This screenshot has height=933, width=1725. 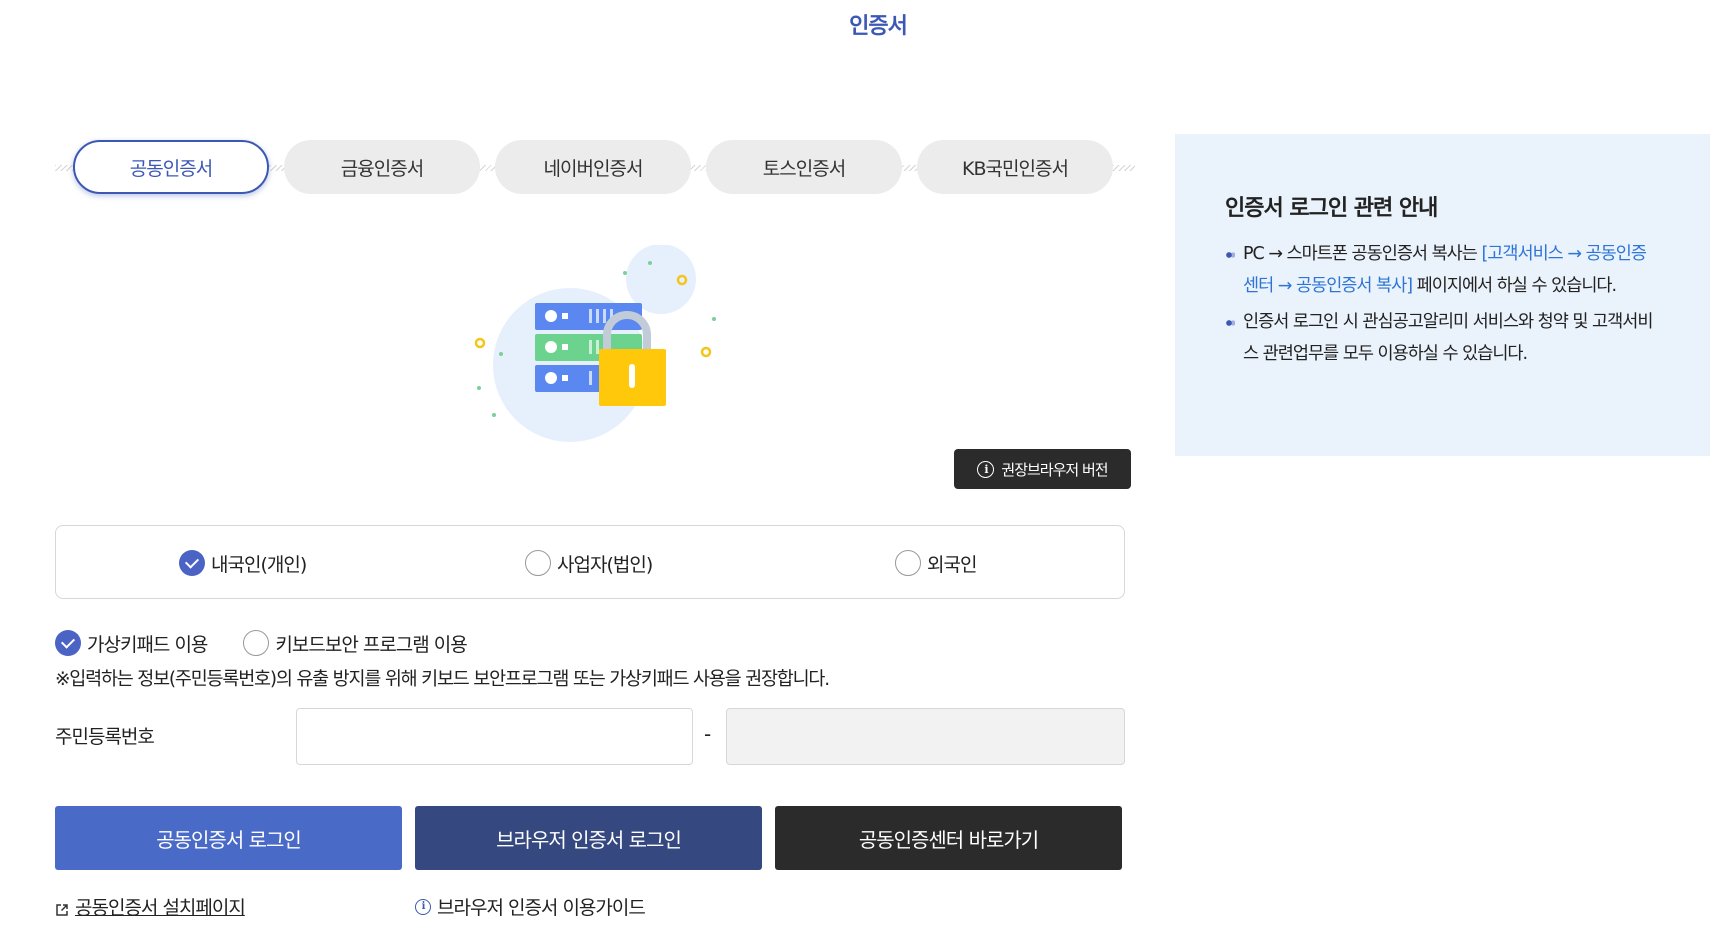 I want to click on browser-cert-login-button: 브라우저 인증서 로그인, so click(x=588, y=838).